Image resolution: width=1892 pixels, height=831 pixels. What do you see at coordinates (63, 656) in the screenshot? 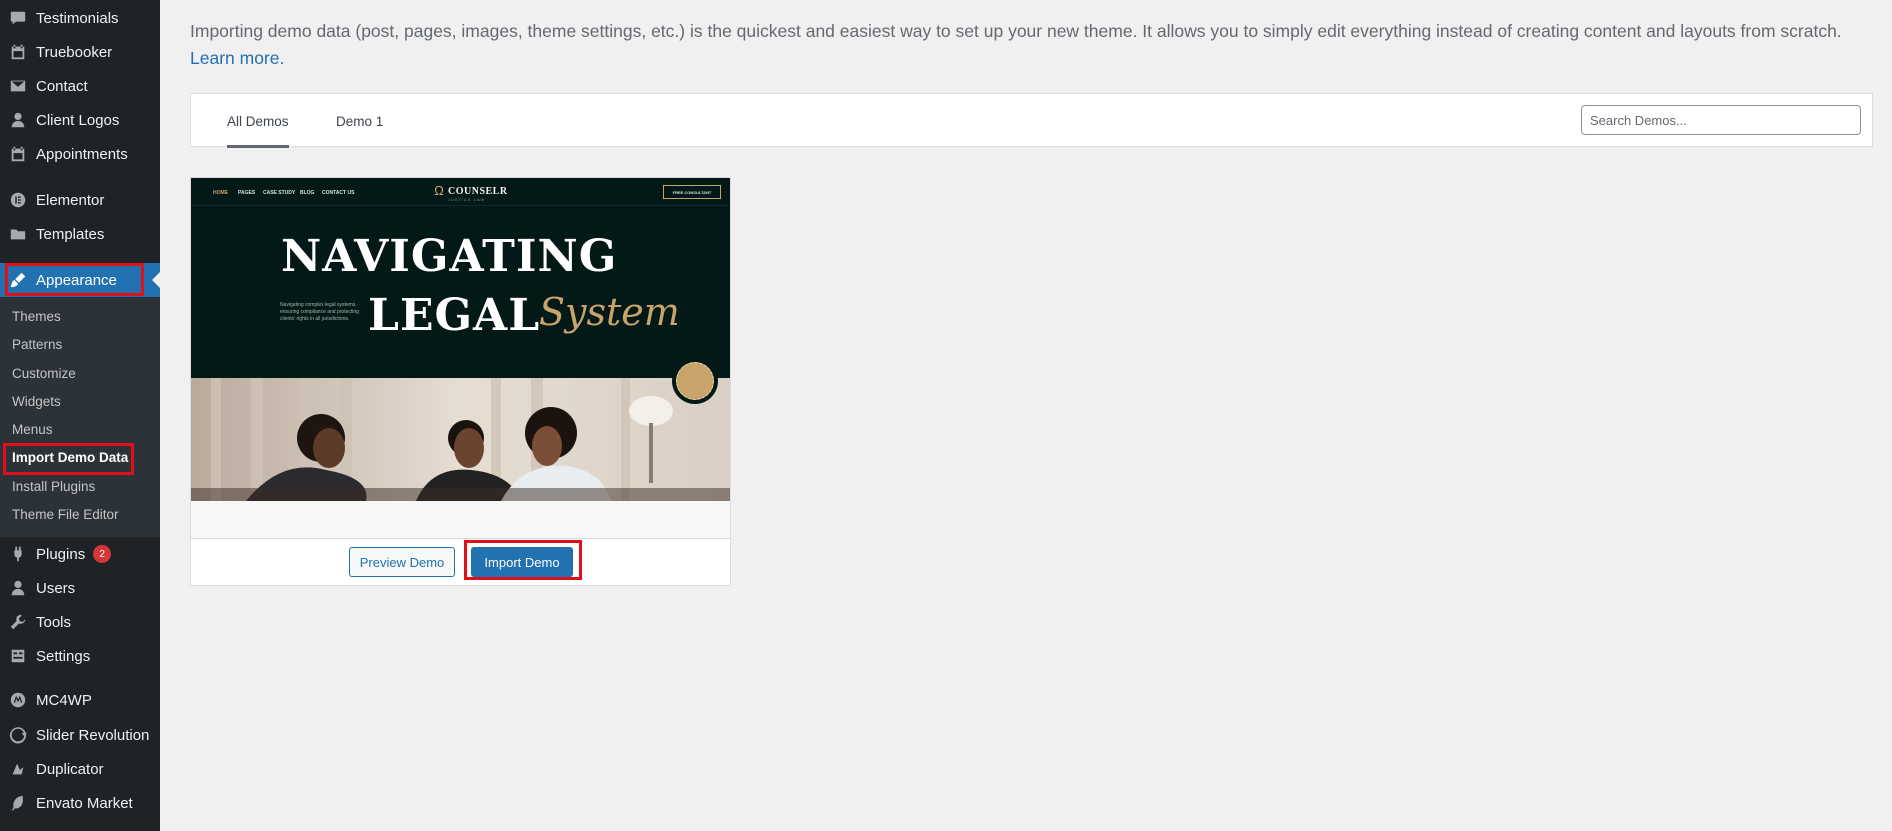
I see `menu-label: Settings` at bounding box center [63, 656].